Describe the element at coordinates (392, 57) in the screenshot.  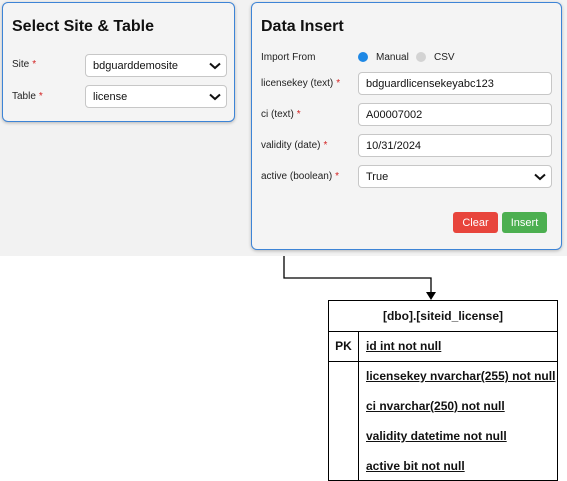
I see `radio-manual-label: Manual` at that location.